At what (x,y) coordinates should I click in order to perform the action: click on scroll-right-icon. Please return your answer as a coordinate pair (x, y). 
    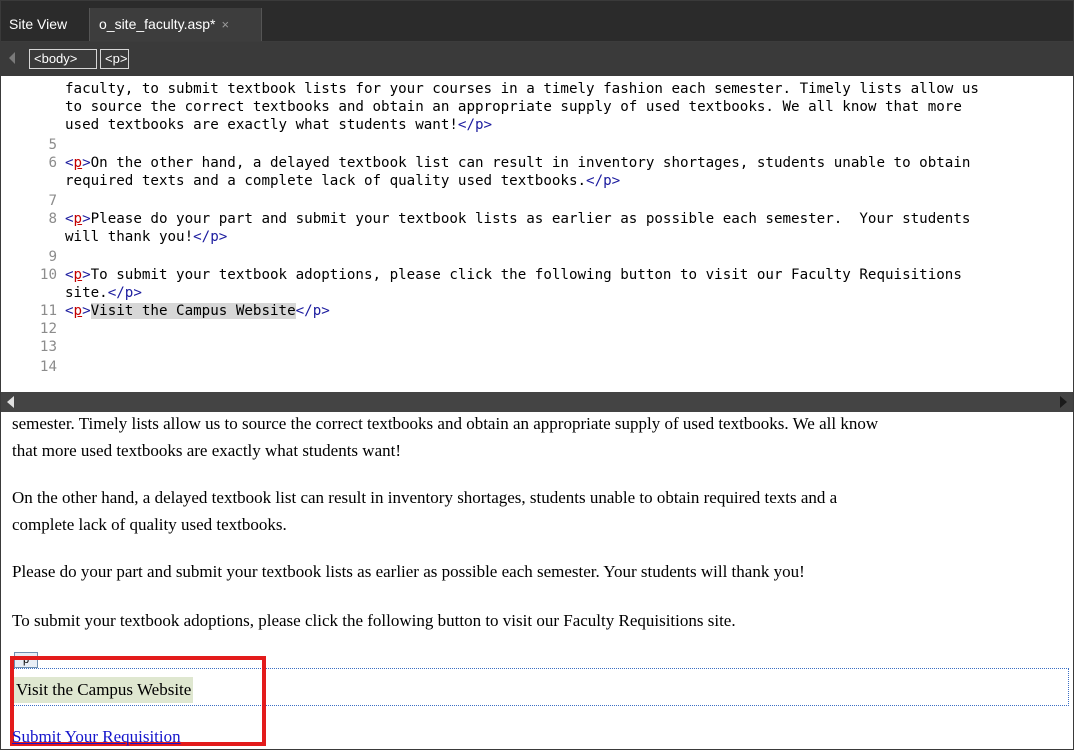
    Looking at the image, I should click on (1063, 402).